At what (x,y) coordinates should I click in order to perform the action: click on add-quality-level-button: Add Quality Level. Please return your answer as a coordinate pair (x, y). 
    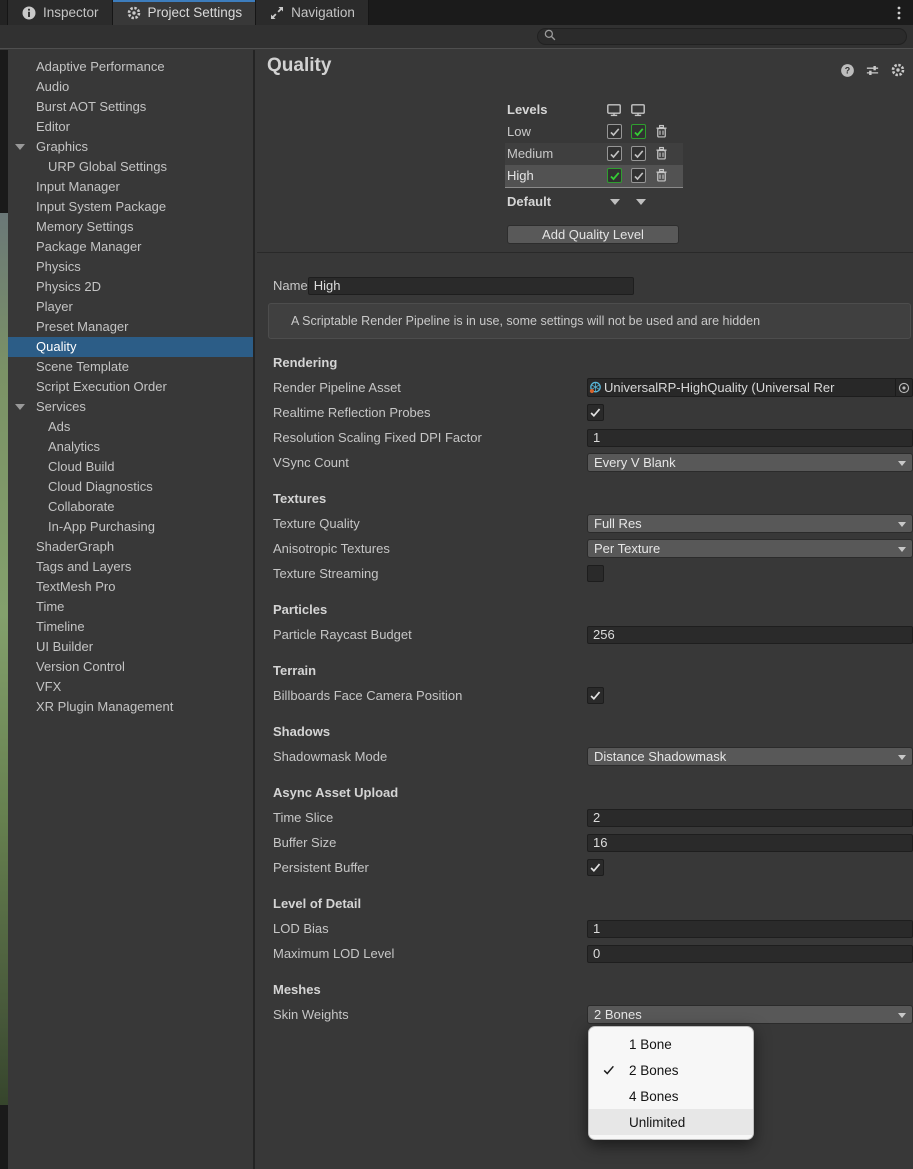
    Looking at the image, I should click on (593, 234).